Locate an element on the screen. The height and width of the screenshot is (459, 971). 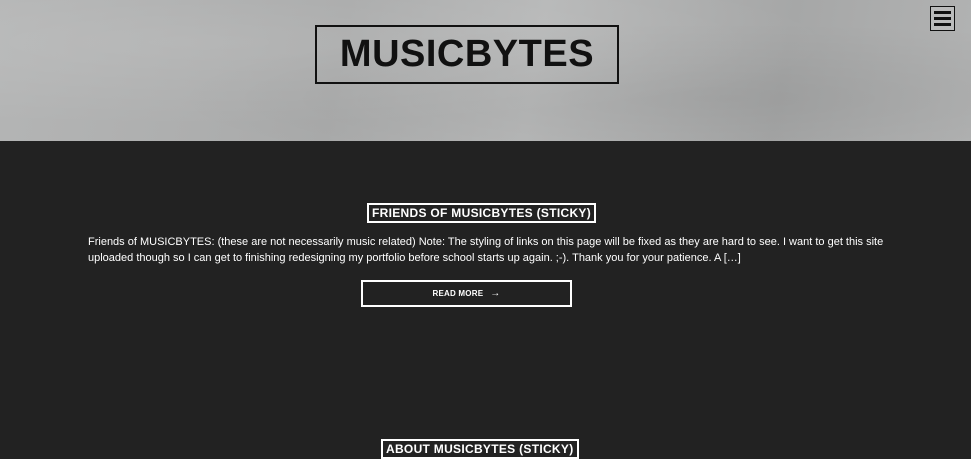
arrow-right-icon: → is located at coordinates (495, 293).